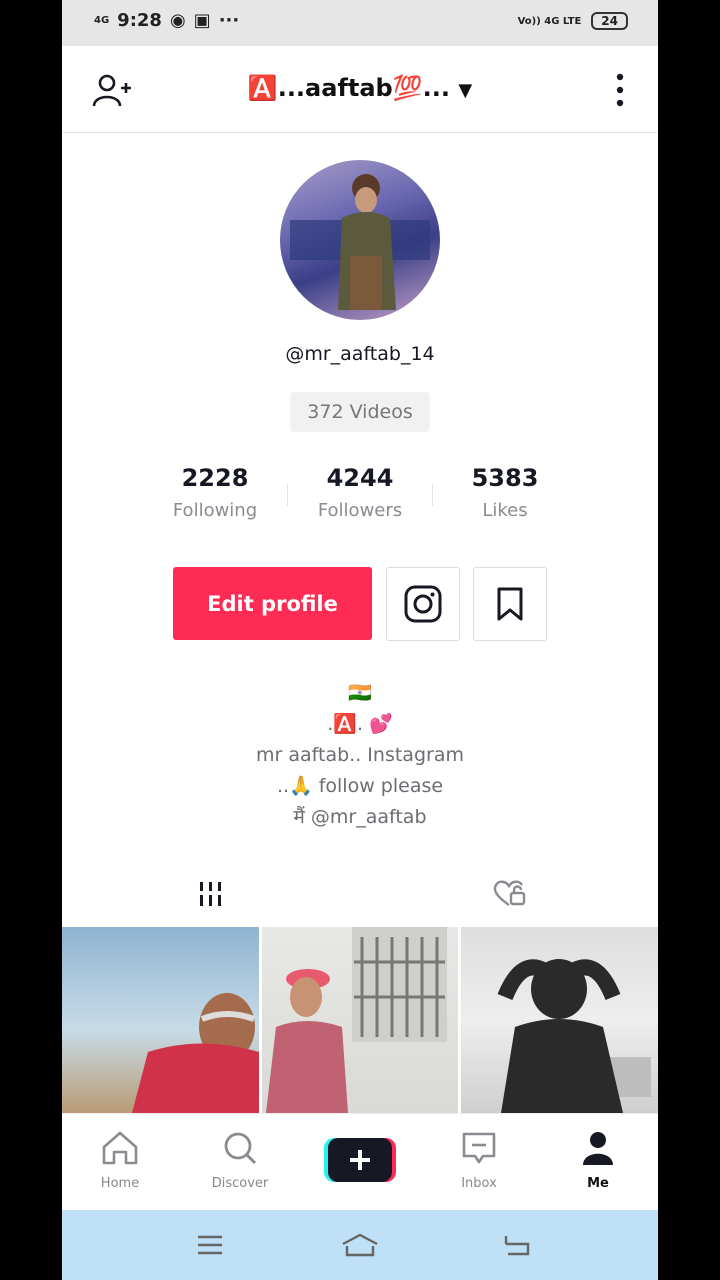 Image resolution: width=720 pixels, height=1280 pixels. I want to click on stat-likes: 5383 Likes, so click(505, 492).